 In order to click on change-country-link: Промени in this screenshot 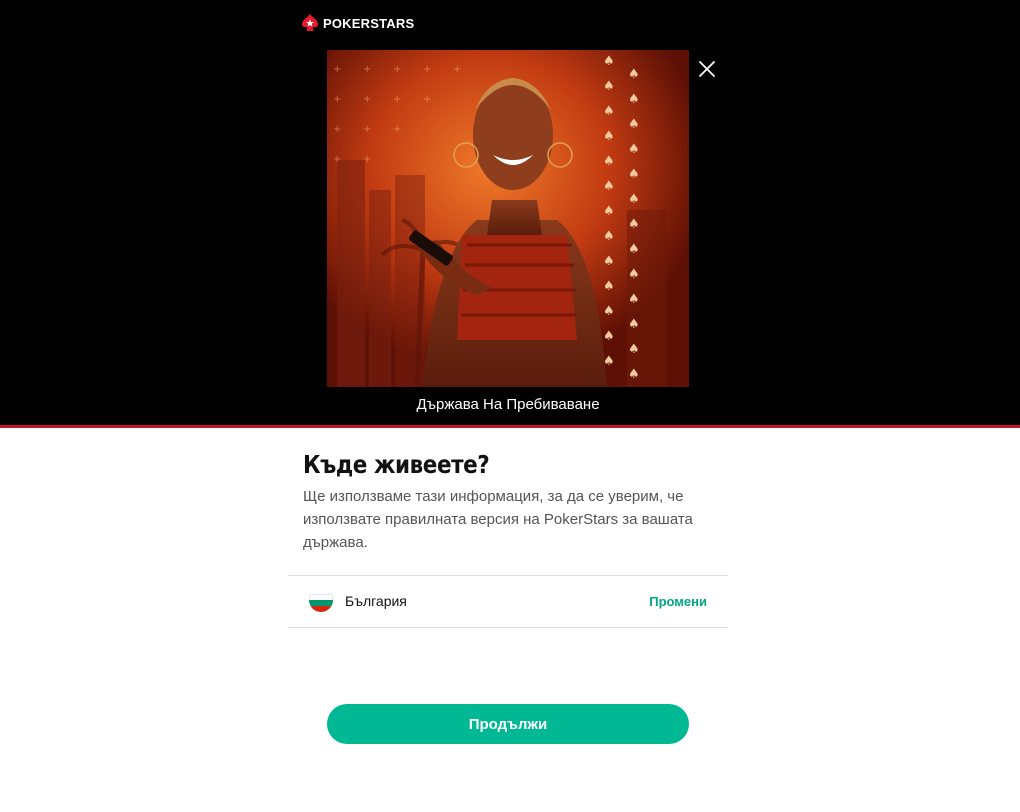, I will do `click(678, 601)`.